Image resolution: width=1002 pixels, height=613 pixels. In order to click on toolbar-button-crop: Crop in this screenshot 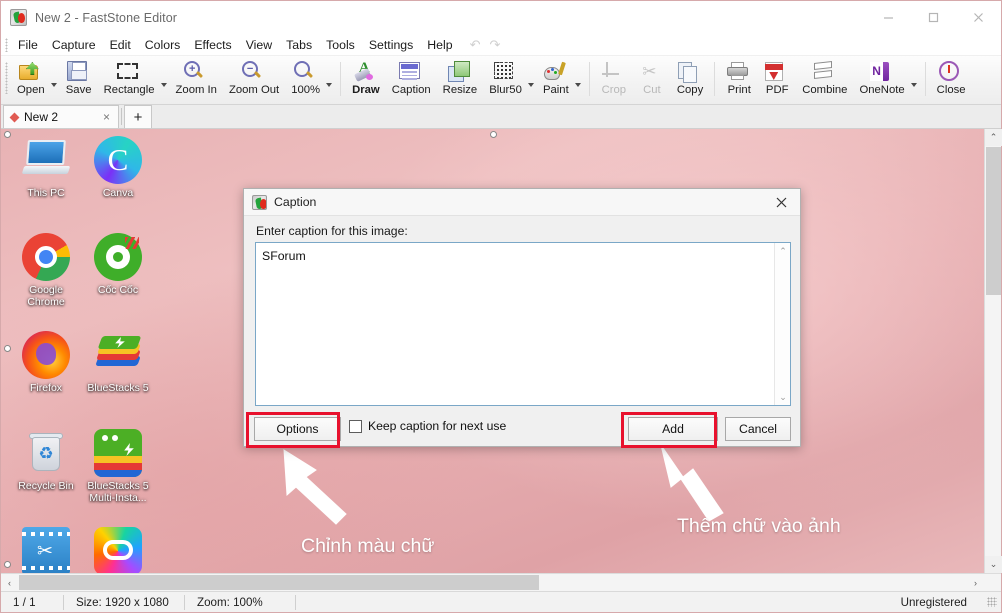, I will do `click(614, 79)`.